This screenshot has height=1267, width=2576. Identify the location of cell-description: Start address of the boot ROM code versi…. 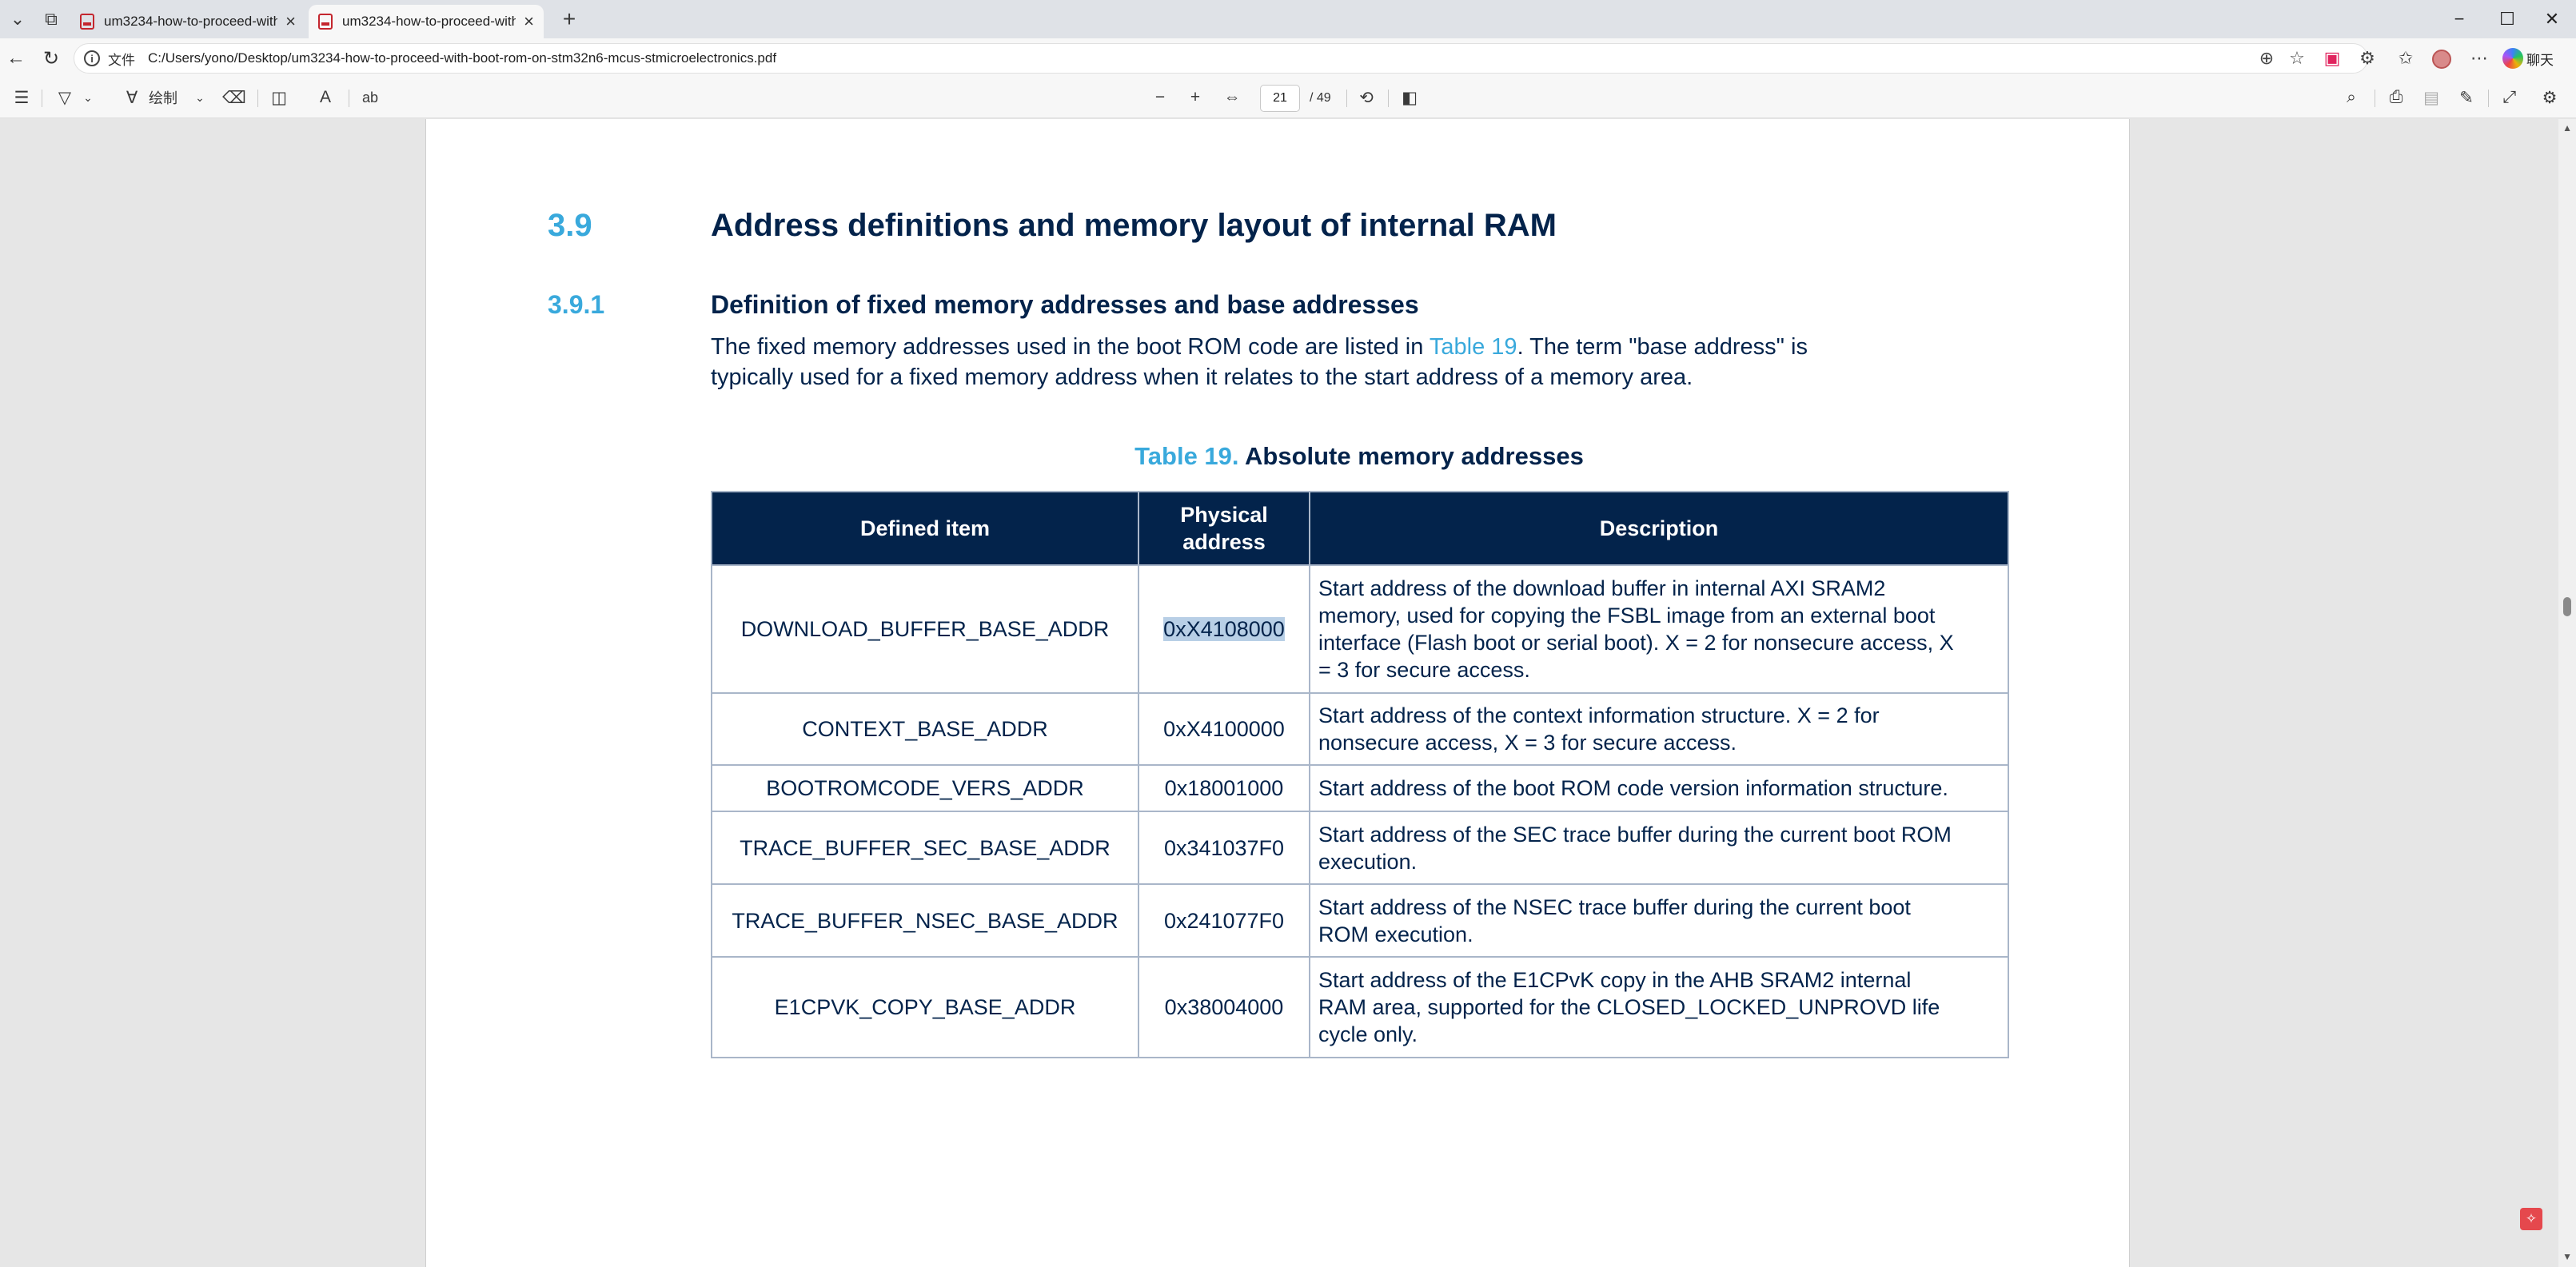
(1659, 788).